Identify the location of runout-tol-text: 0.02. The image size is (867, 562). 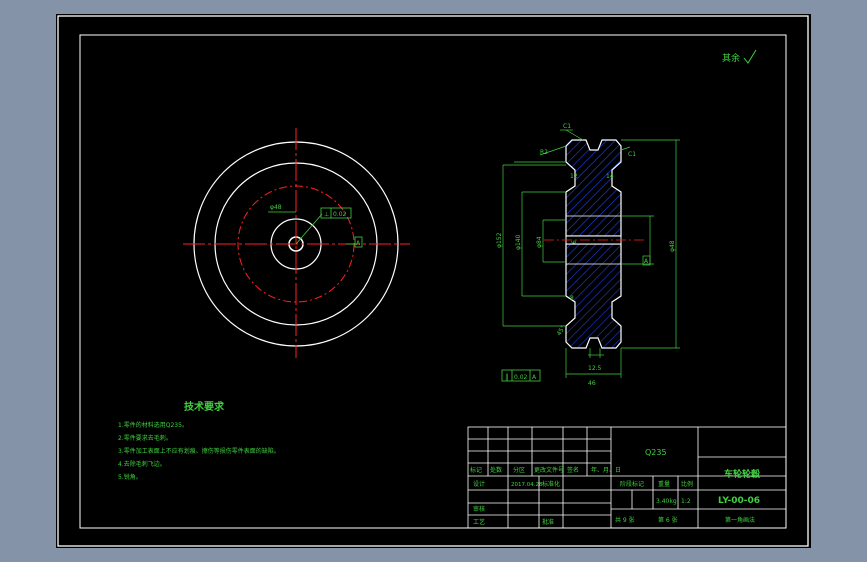
(340, 214).